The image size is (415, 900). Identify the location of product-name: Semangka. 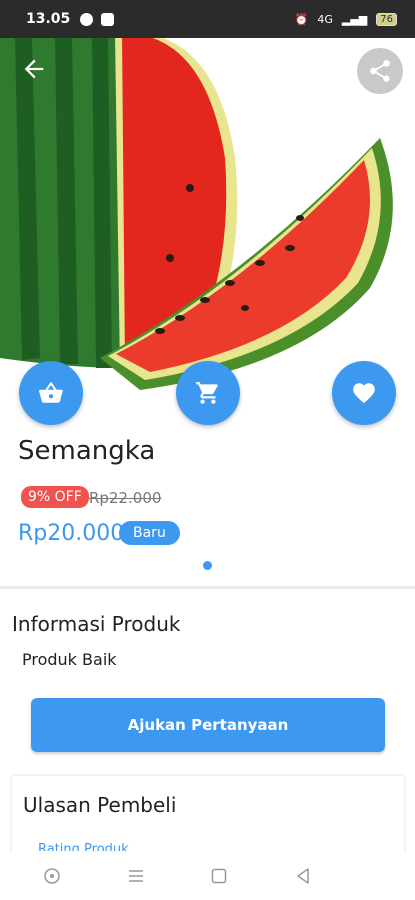
(87, 451).